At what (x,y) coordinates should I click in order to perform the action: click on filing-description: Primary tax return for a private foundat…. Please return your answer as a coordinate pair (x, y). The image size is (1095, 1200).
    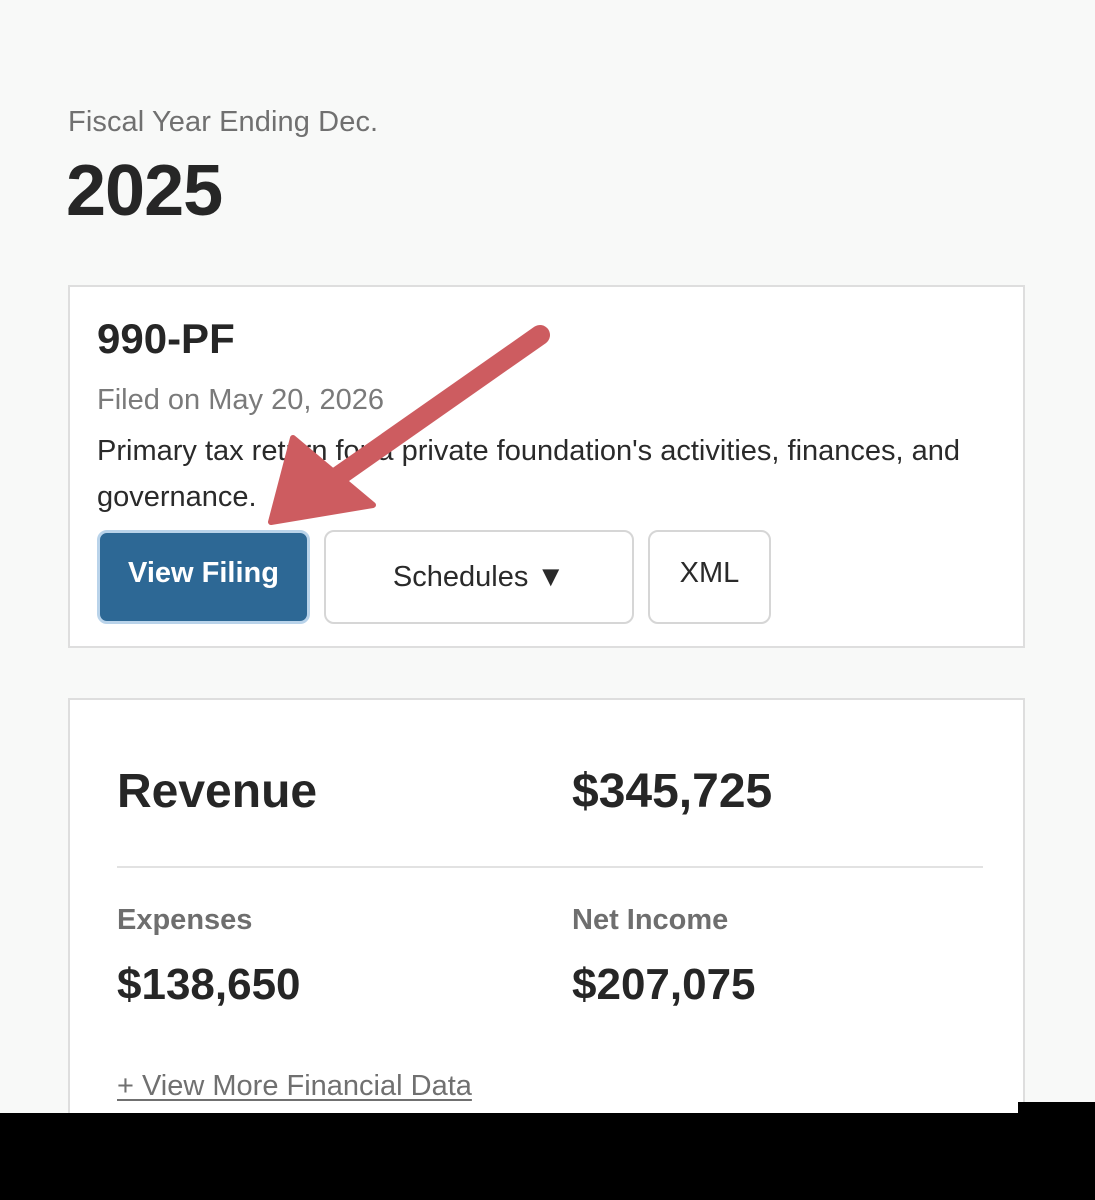
    Looking at the image, I should click on (529, 474).